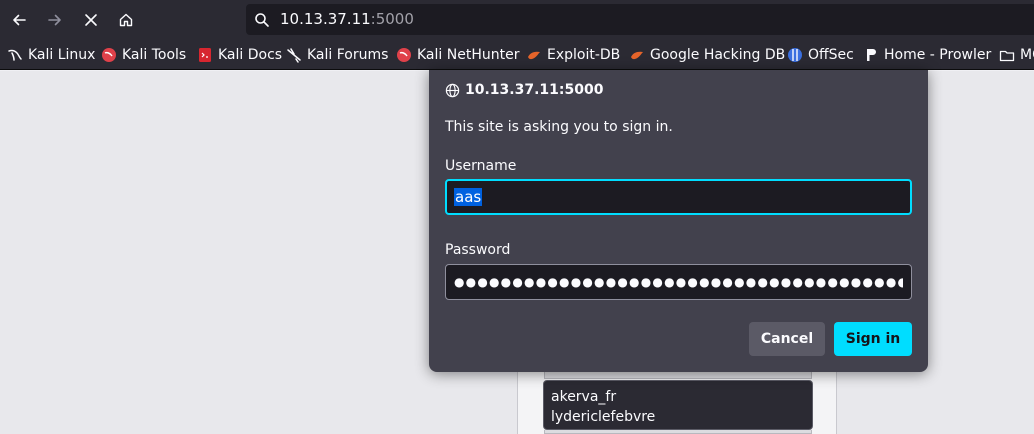  I want to click on home-button, so click(126, 20).